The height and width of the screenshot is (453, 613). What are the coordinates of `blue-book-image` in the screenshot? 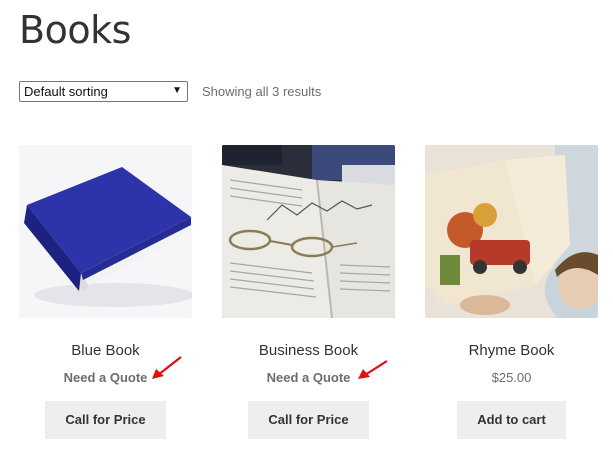 It's located at (105, 231).